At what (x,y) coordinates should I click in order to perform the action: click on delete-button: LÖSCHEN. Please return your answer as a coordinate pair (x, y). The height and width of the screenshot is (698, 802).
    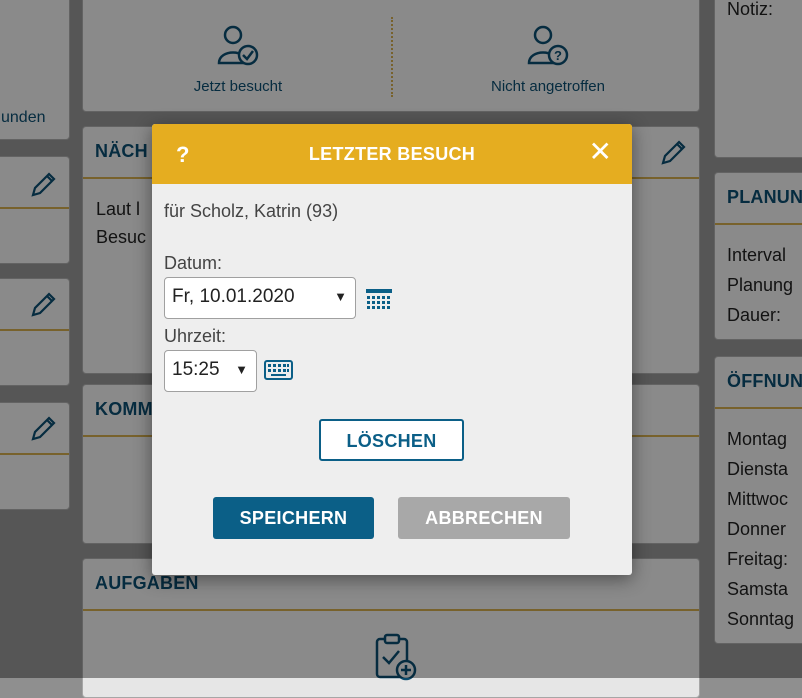
    Looking at the image, I should click on (391, 440).